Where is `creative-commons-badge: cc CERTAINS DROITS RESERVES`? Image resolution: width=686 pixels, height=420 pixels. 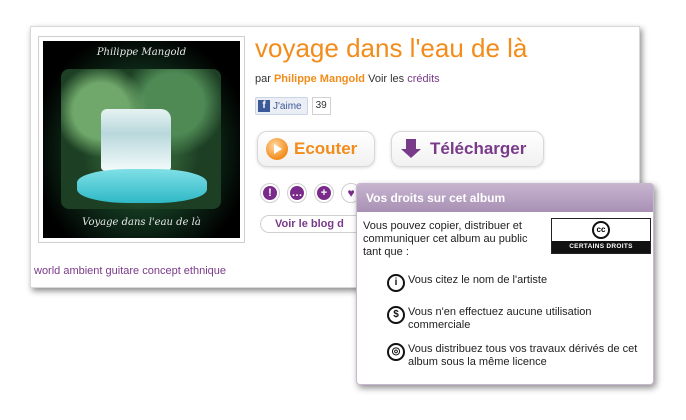 creative-commons-badge: cc CERTAINS DROITS RESERVES is located at coordinates (601, 240).